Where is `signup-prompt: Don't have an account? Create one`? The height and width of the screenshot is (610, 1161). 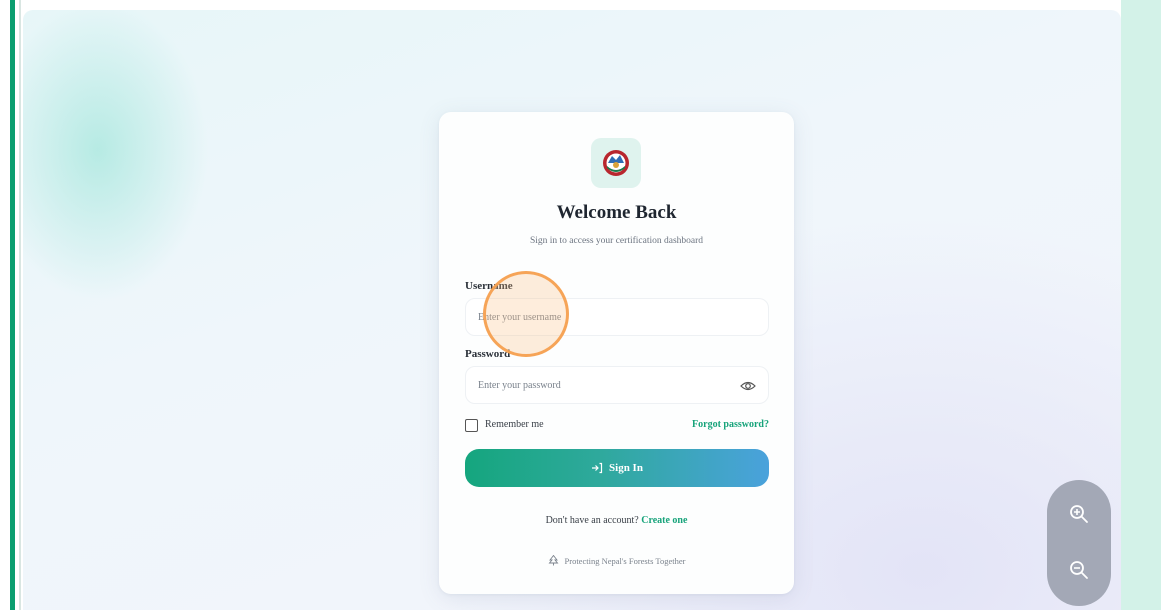
signup-prompt: Don't have an account? Create one is located at coordinates (616, 520).